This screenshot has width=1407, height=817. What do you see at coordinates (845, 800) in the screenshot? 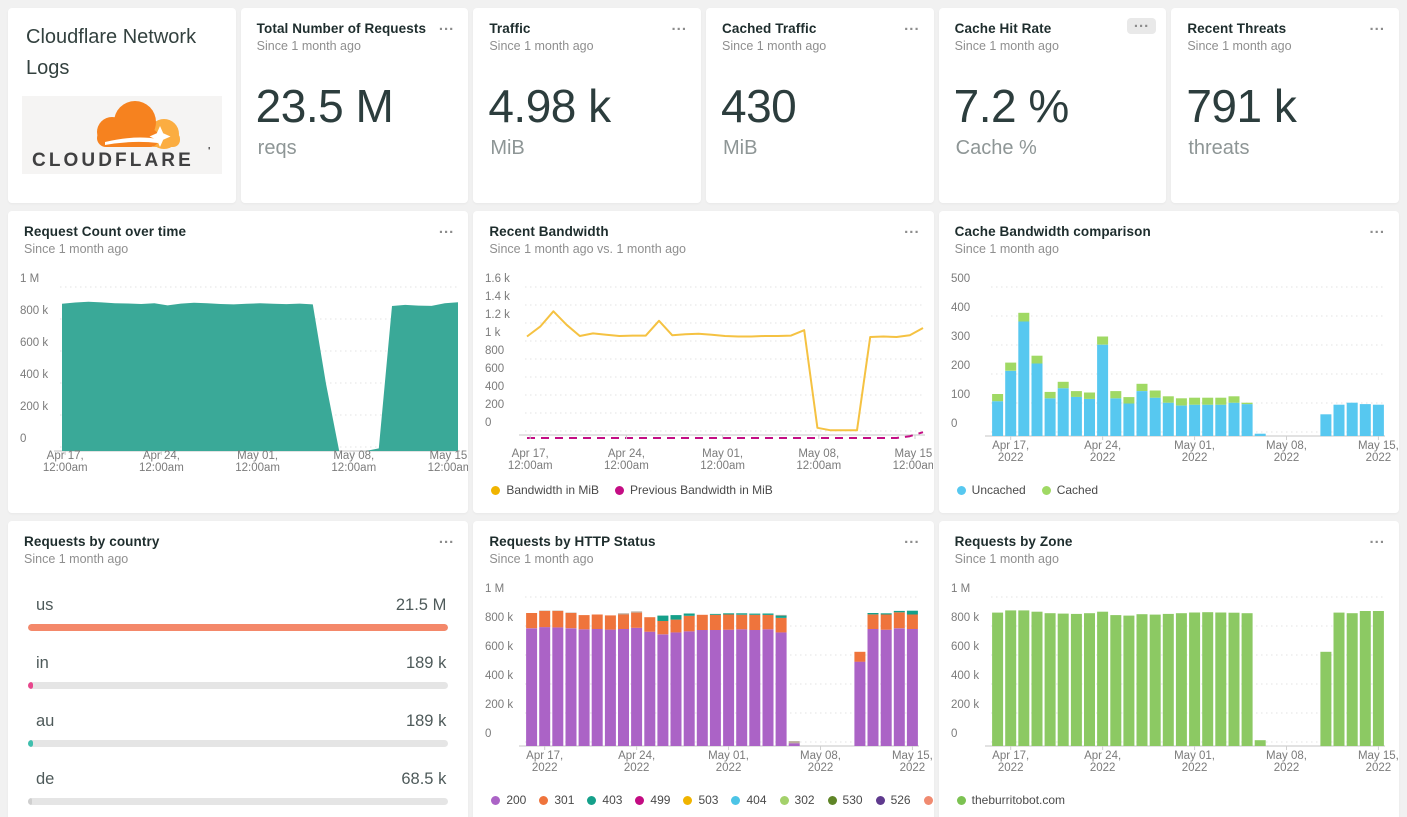
I see `legend-item: 530` at bounding box center [845, 800].